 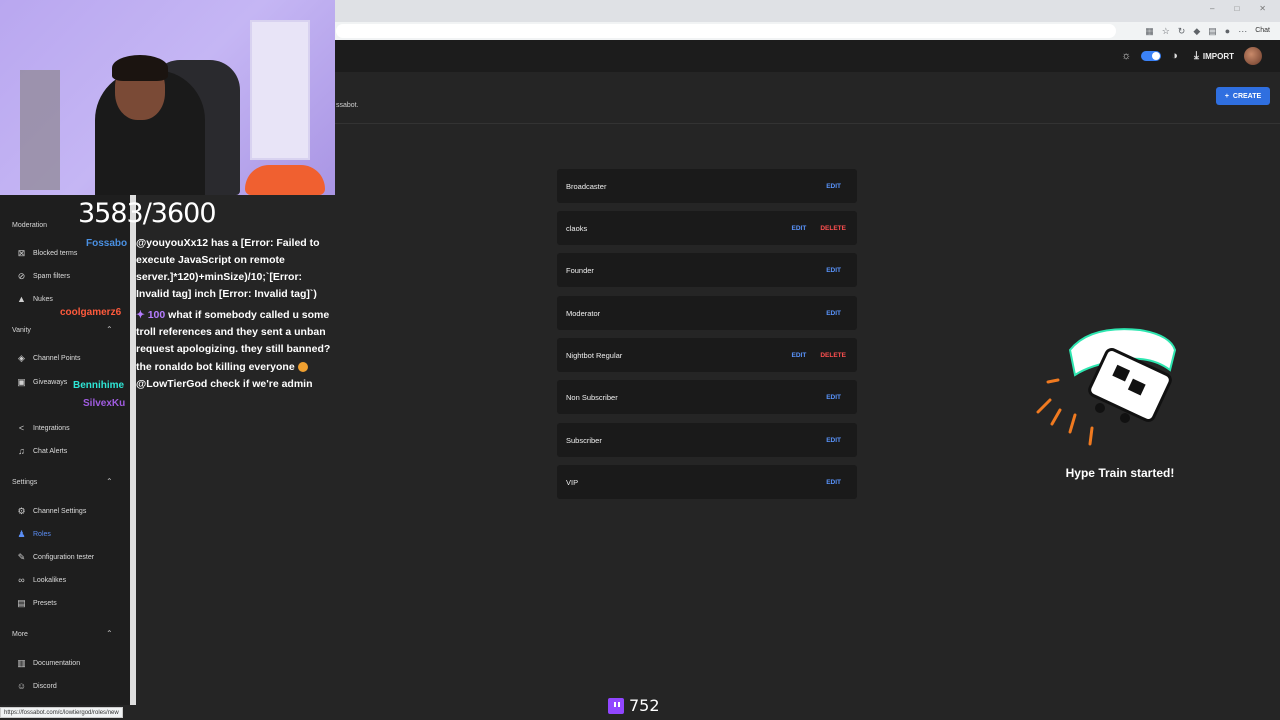 I want to click on sidebar-item-integrations: < Integrations, so click(x=43, y=428).